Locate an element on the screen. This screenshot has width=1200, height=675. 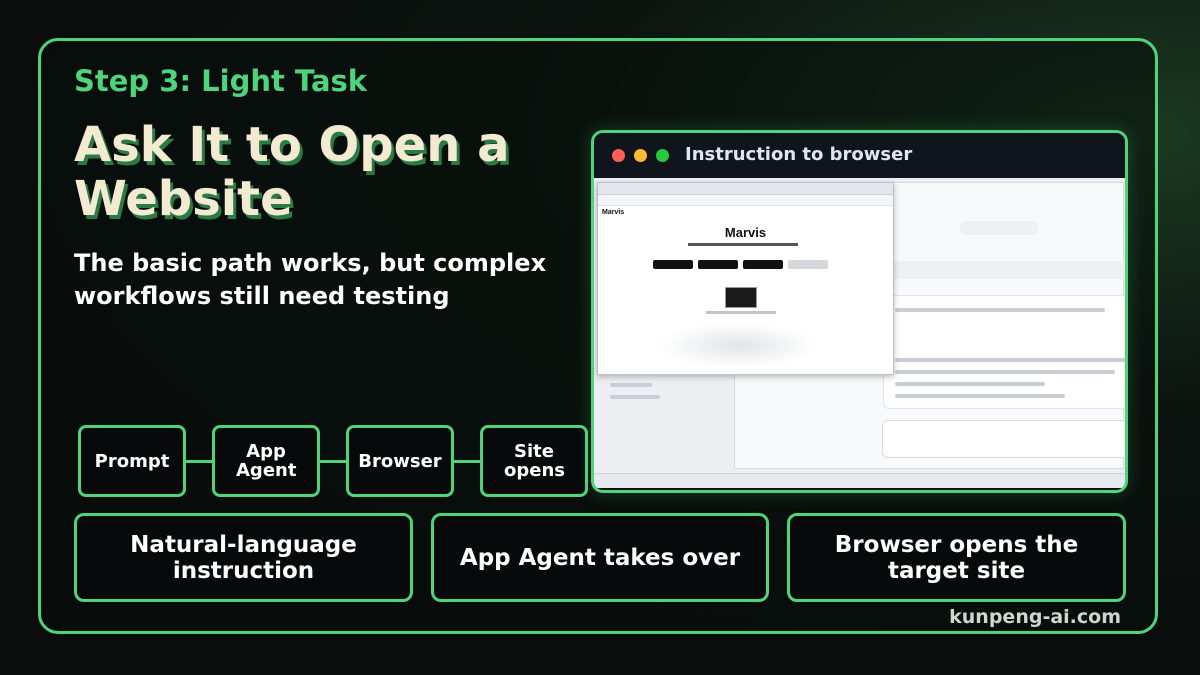
hero-image is located at coordinates (738, 345).